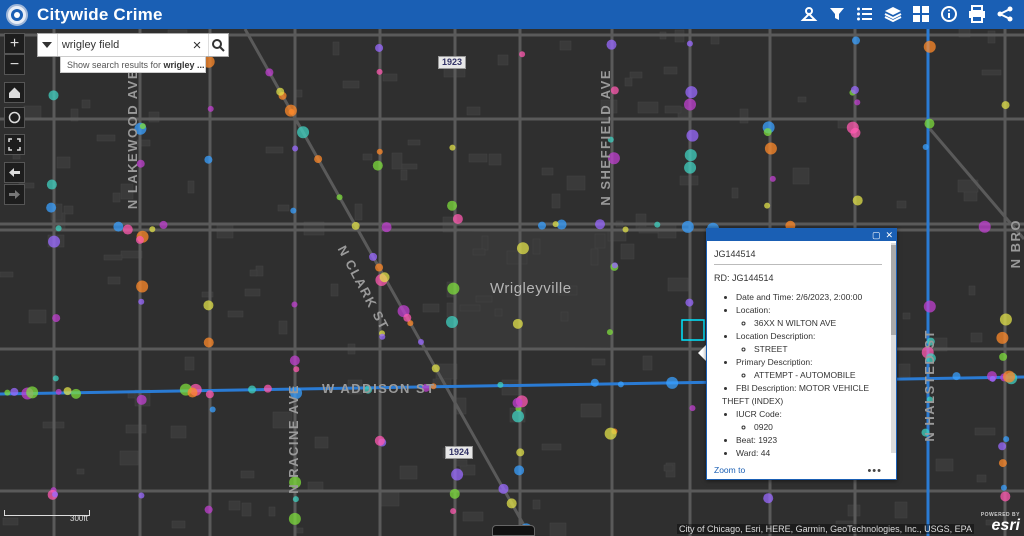 The width and height of the screenshot is (1024, 536). What do you see at coordinates (798, 257) in the screenshot?
I see `popup-title: JG144514` at bounding box center [798, 257].